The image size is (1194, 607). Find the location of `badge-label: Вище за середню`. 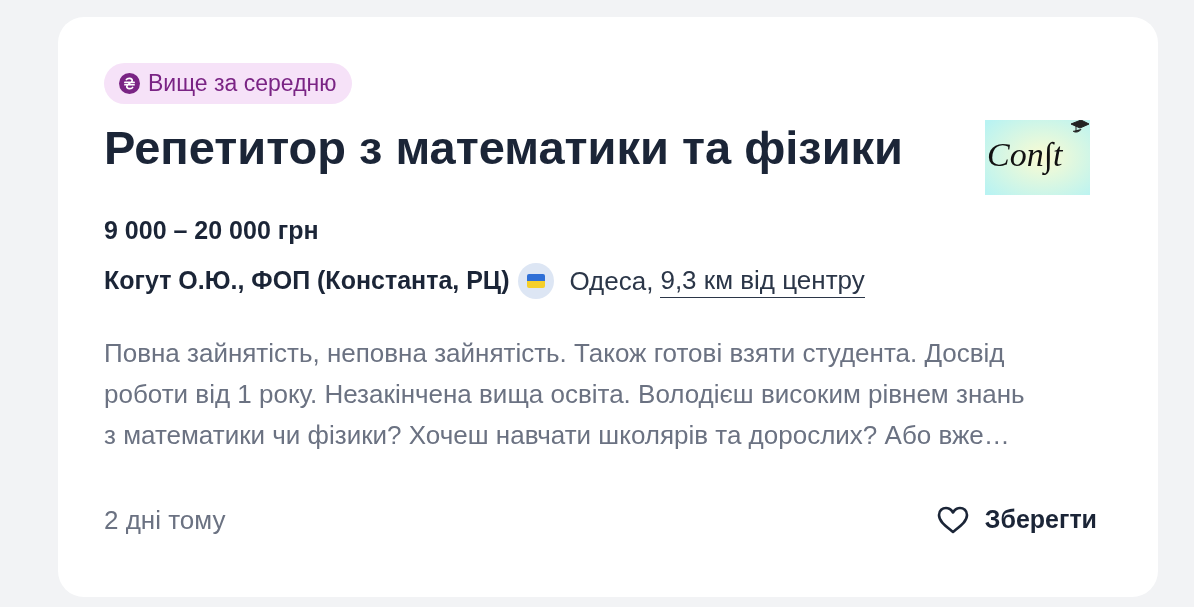

badge-label: Вище за середню is located at coordinates (242, 84).